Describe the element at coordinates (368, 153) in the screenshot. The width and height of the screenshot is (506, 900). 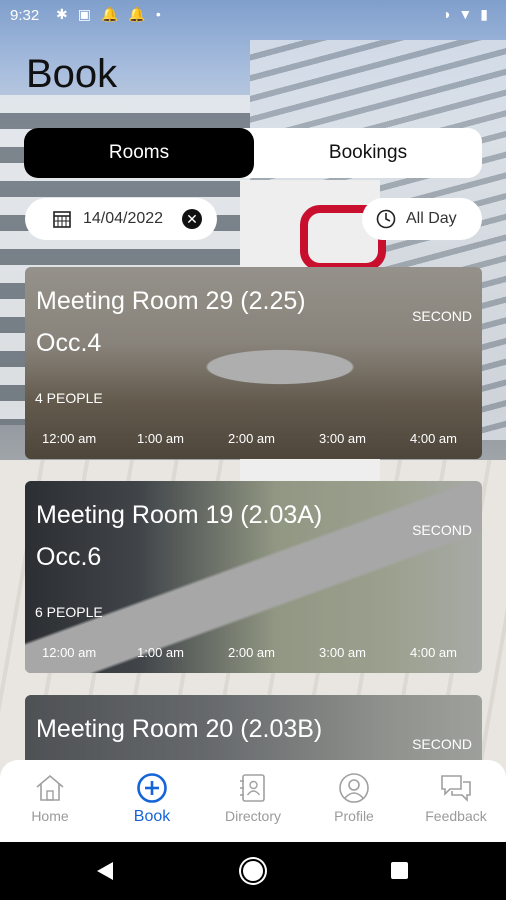
I see `tab-bookings: Bookings` at that location.